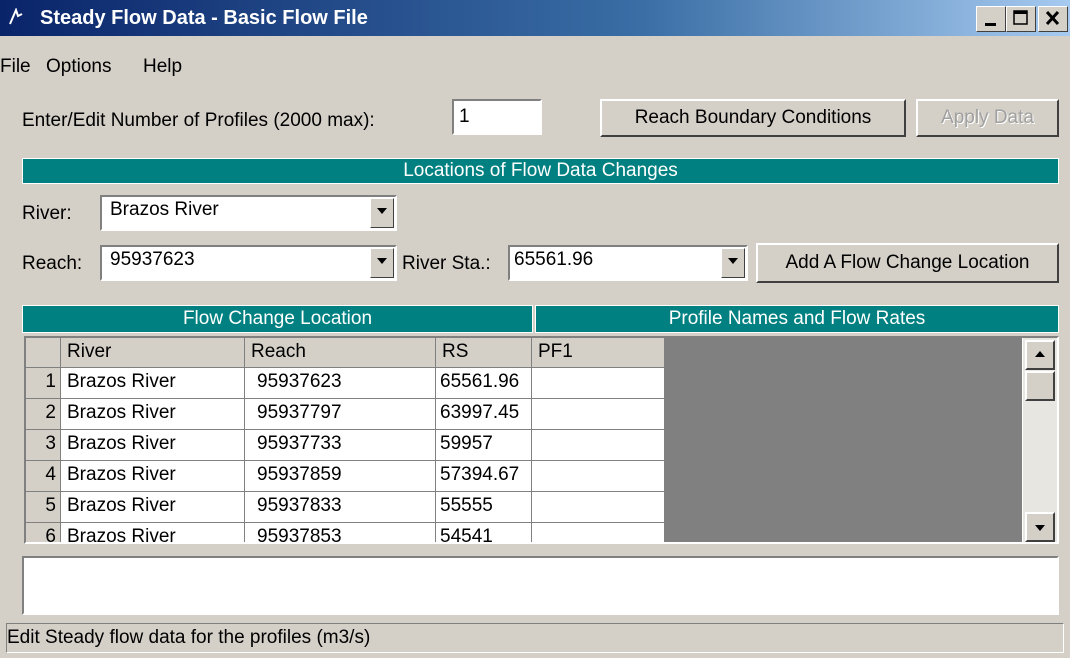 This screenshot has height=658, width=1070. I want to click on empty-grid-area, so click(843, 440).